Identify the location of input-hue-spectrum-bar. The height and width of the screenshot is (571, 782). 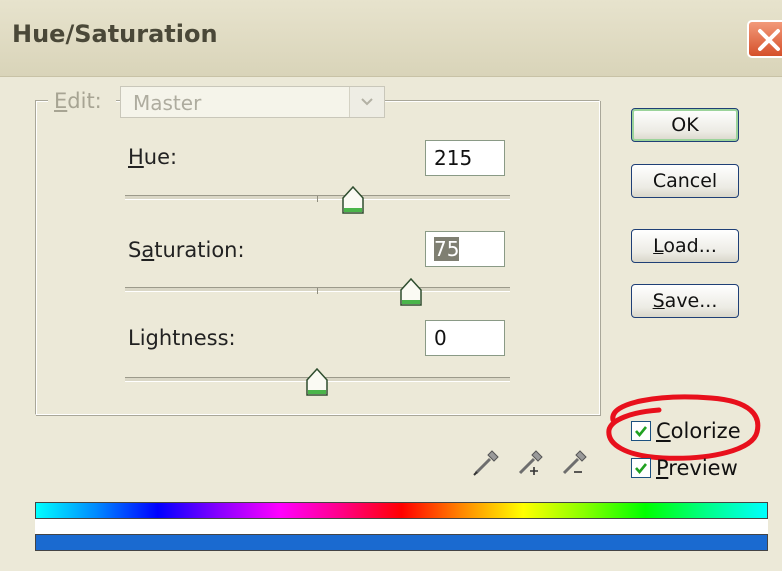
(401, 510).